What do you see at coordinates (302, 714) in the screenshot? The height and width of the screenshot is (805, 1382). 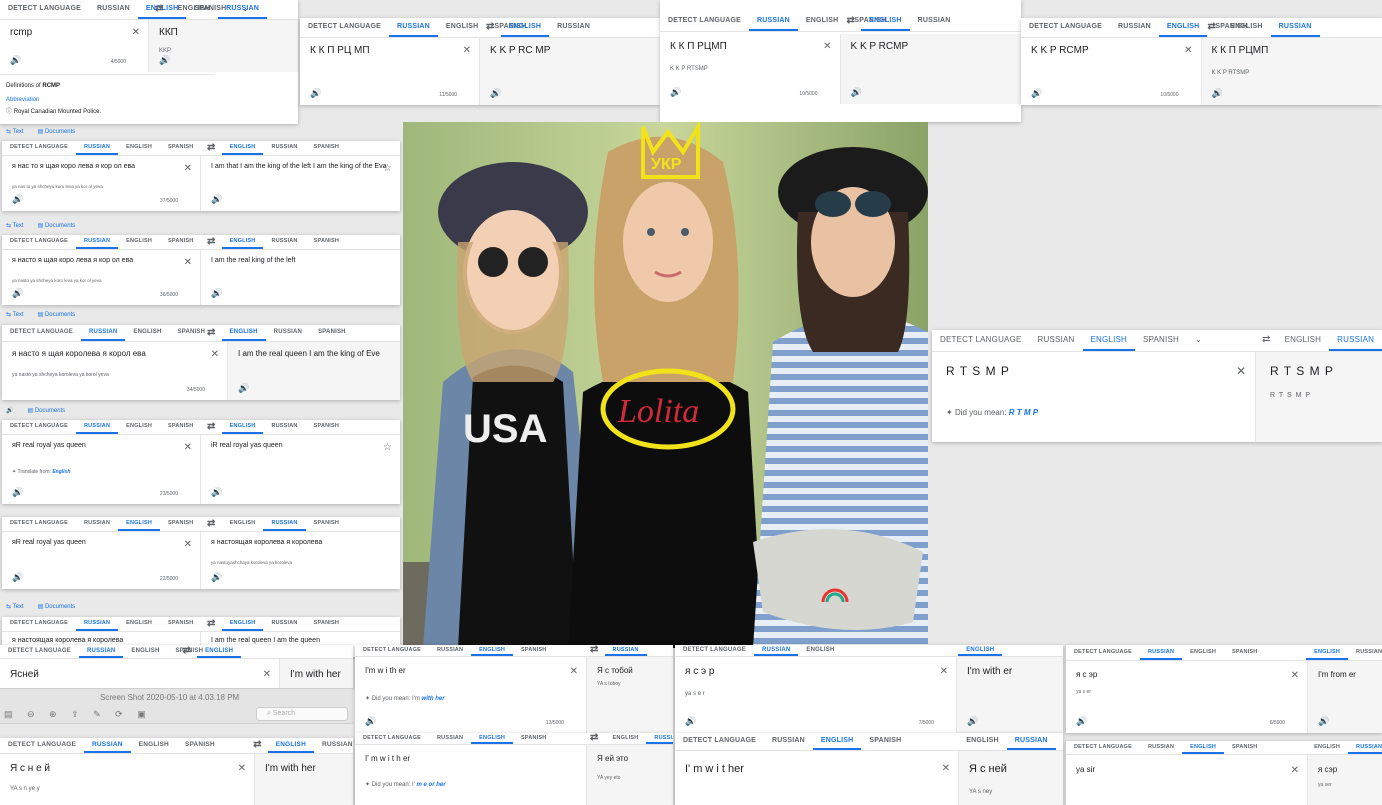 I see `search-input: ⌕ Search` at bounding box center [302, 714].